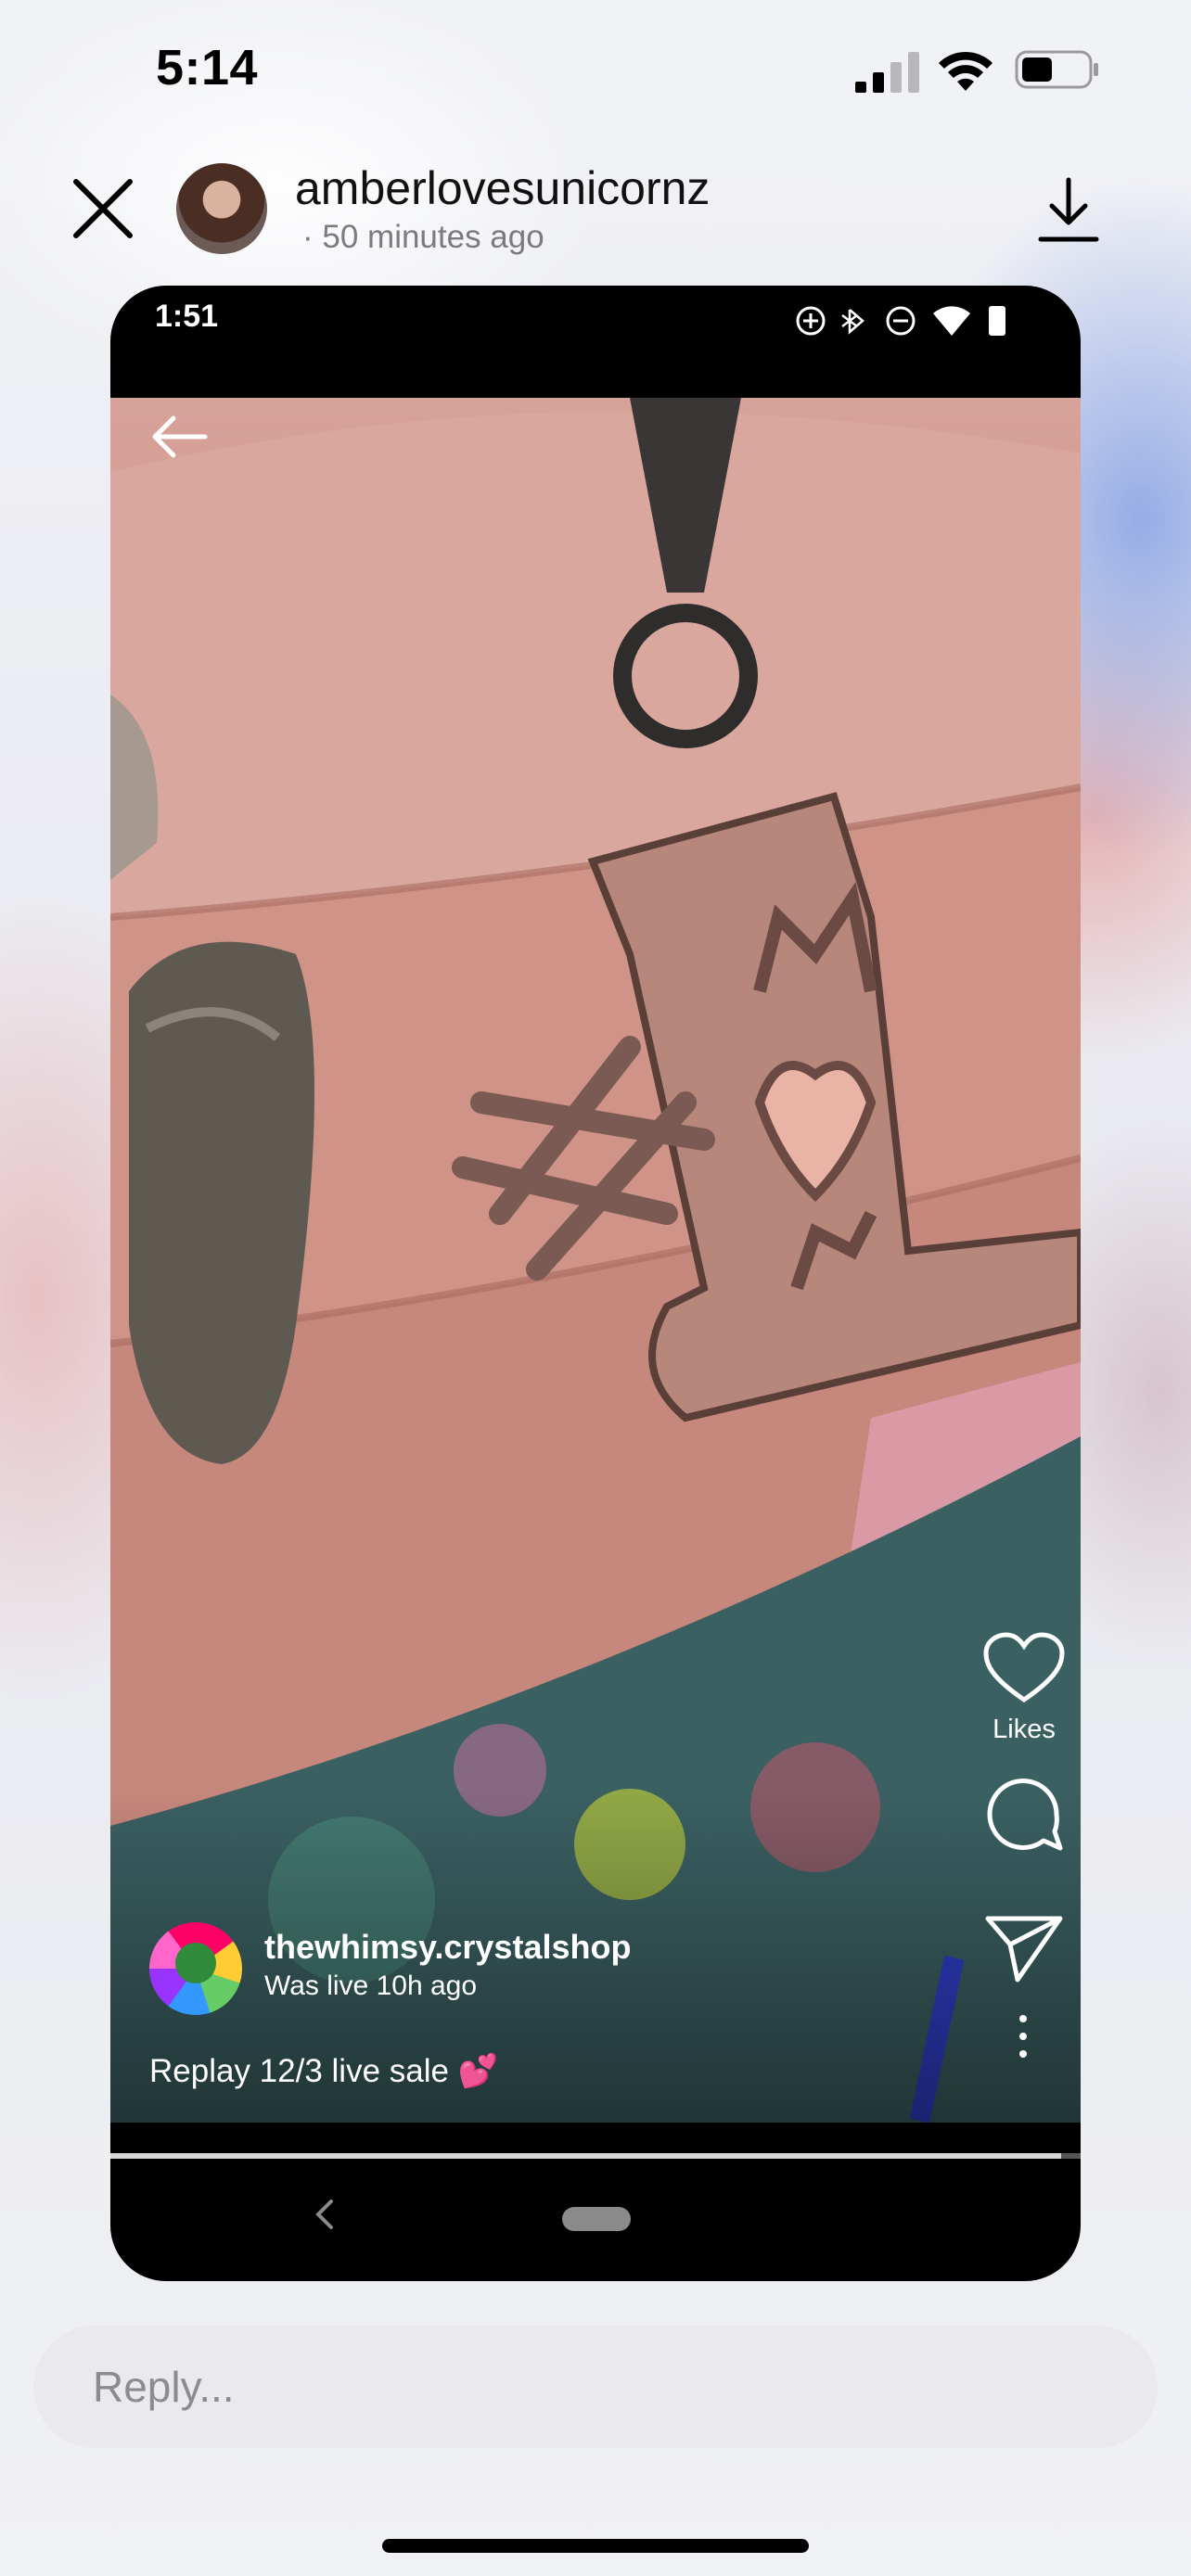 Image resolution: width=1191 pixels, height=2576 pixels. I want to click on video-progress-bar, so click(595, 2156).